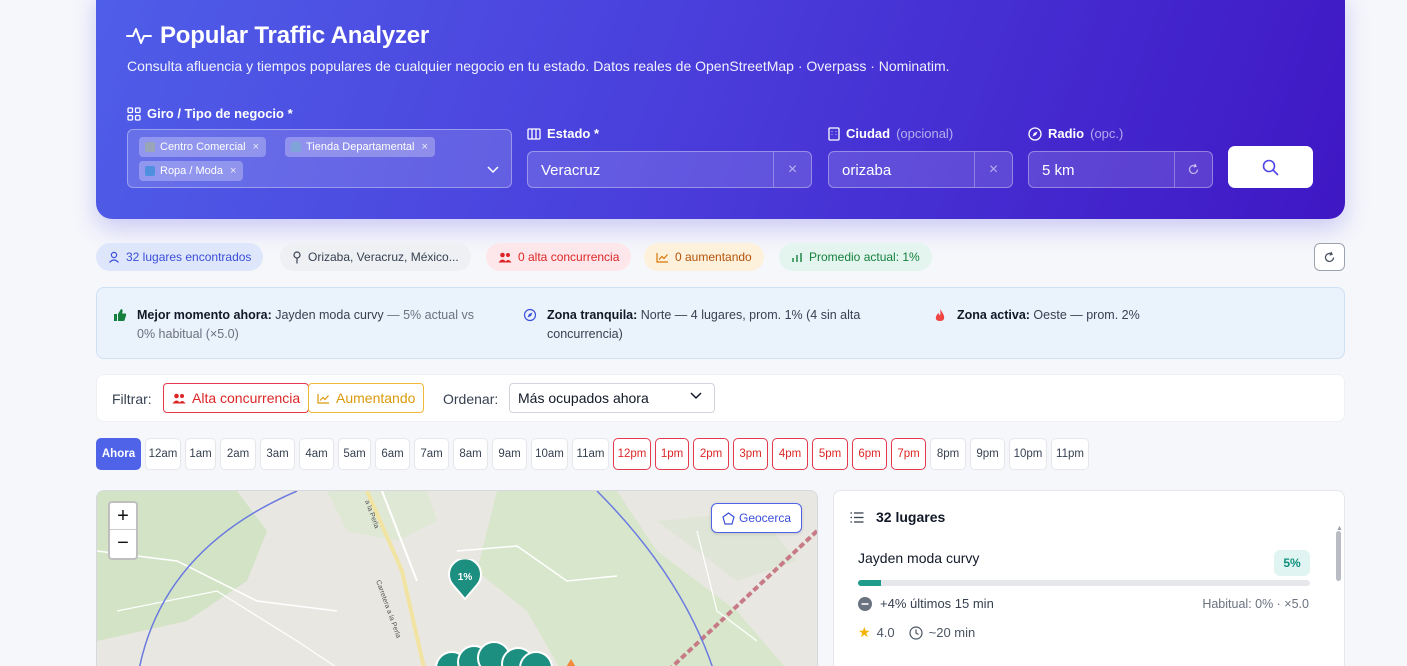  Describe the element at coordinates (1292, 563) in the screenshot. I see `occupancy-badge: 5%` at that location.